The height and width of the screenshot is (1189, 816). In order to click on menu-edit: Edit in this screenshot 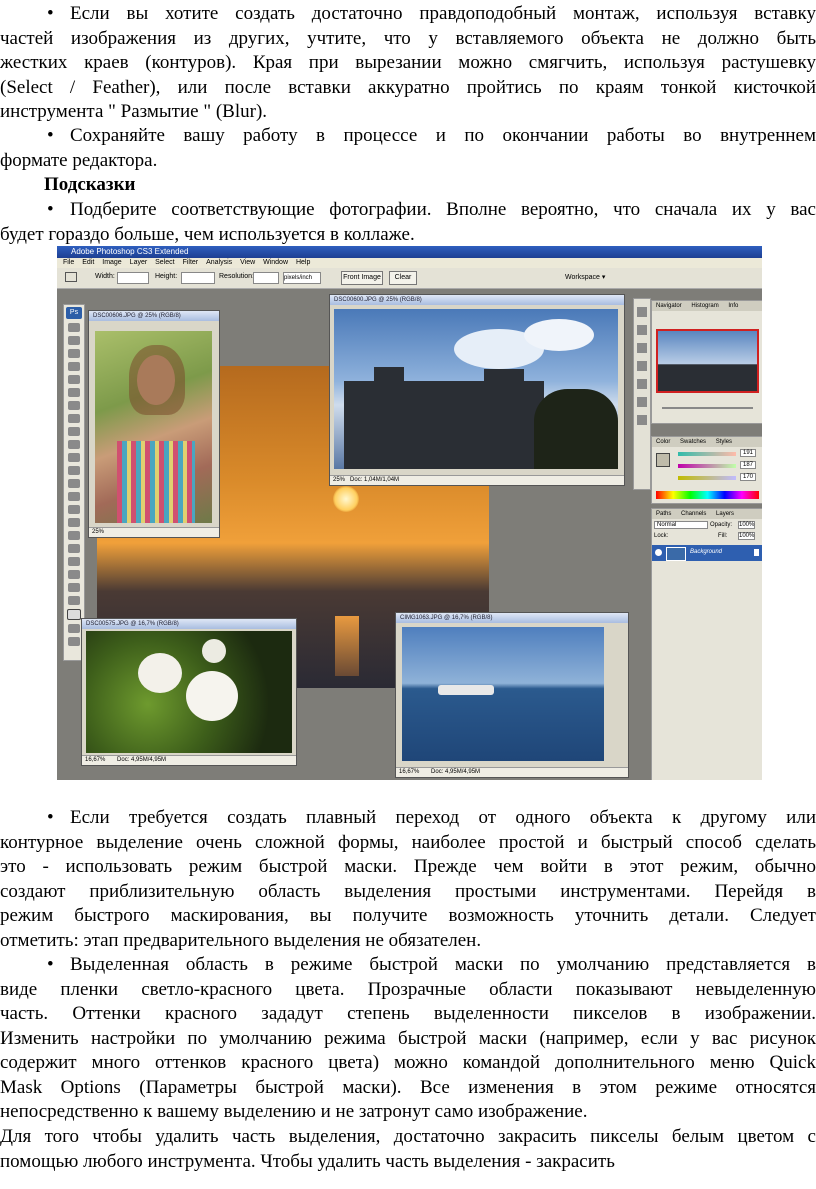, I will do `click(88, 262)`.